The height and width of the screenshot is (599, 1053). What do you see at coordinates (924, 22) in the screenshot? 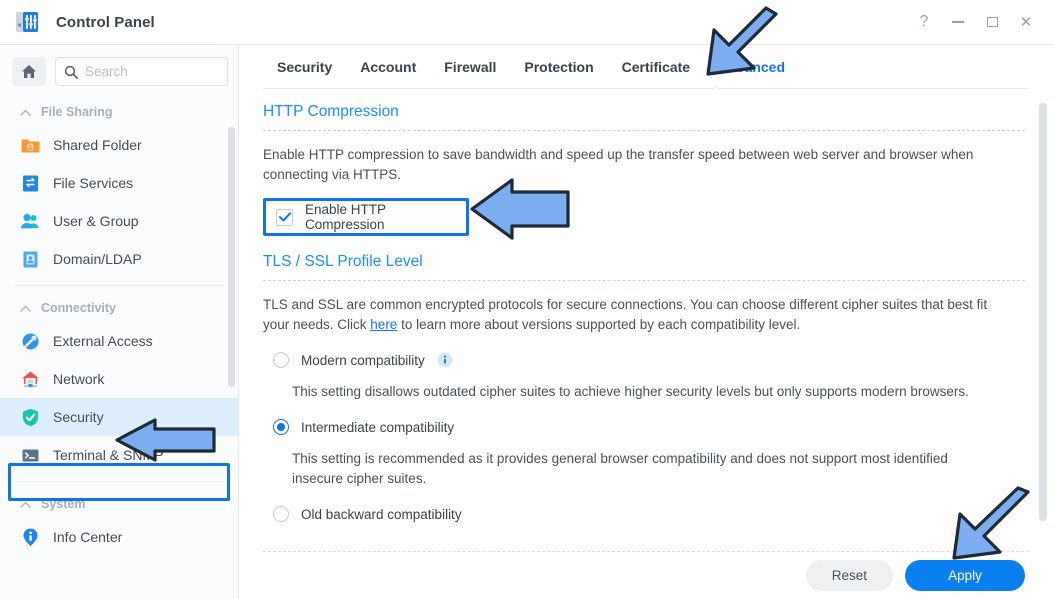
I see `help-button: ?` at bounding box center [924, 22].